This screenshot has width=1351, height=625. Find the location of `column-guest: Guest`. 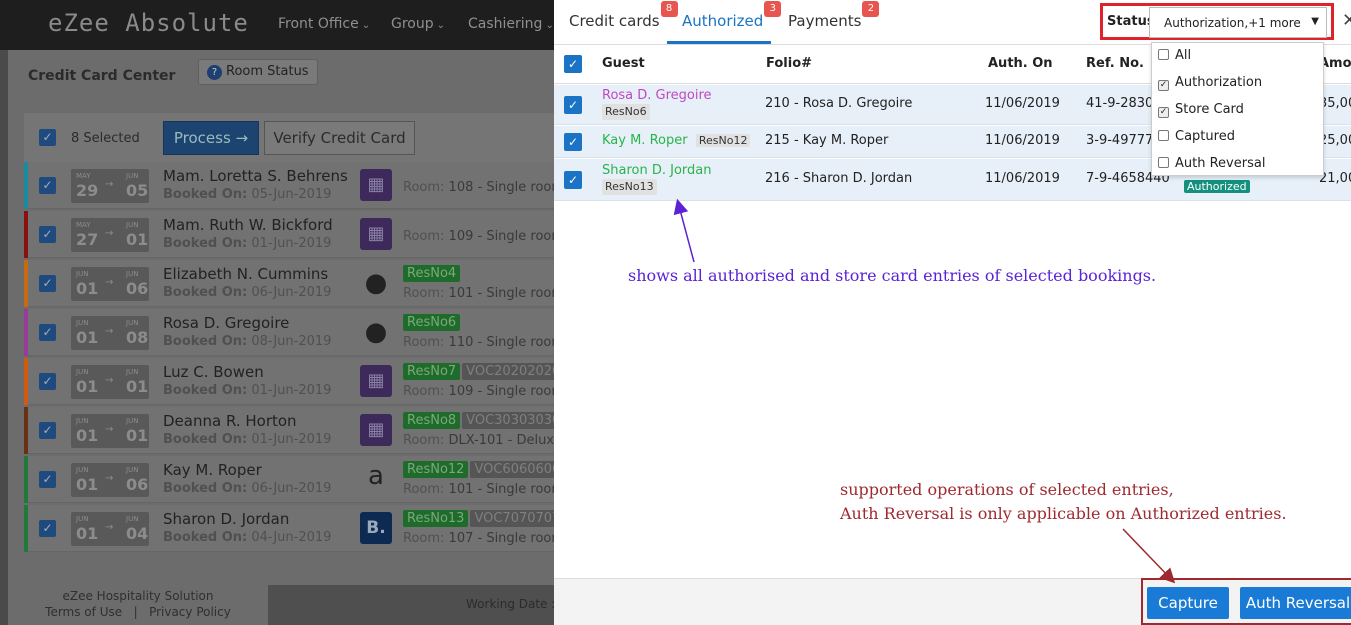

column-guest: Guest is located at coordinates (623, 63).